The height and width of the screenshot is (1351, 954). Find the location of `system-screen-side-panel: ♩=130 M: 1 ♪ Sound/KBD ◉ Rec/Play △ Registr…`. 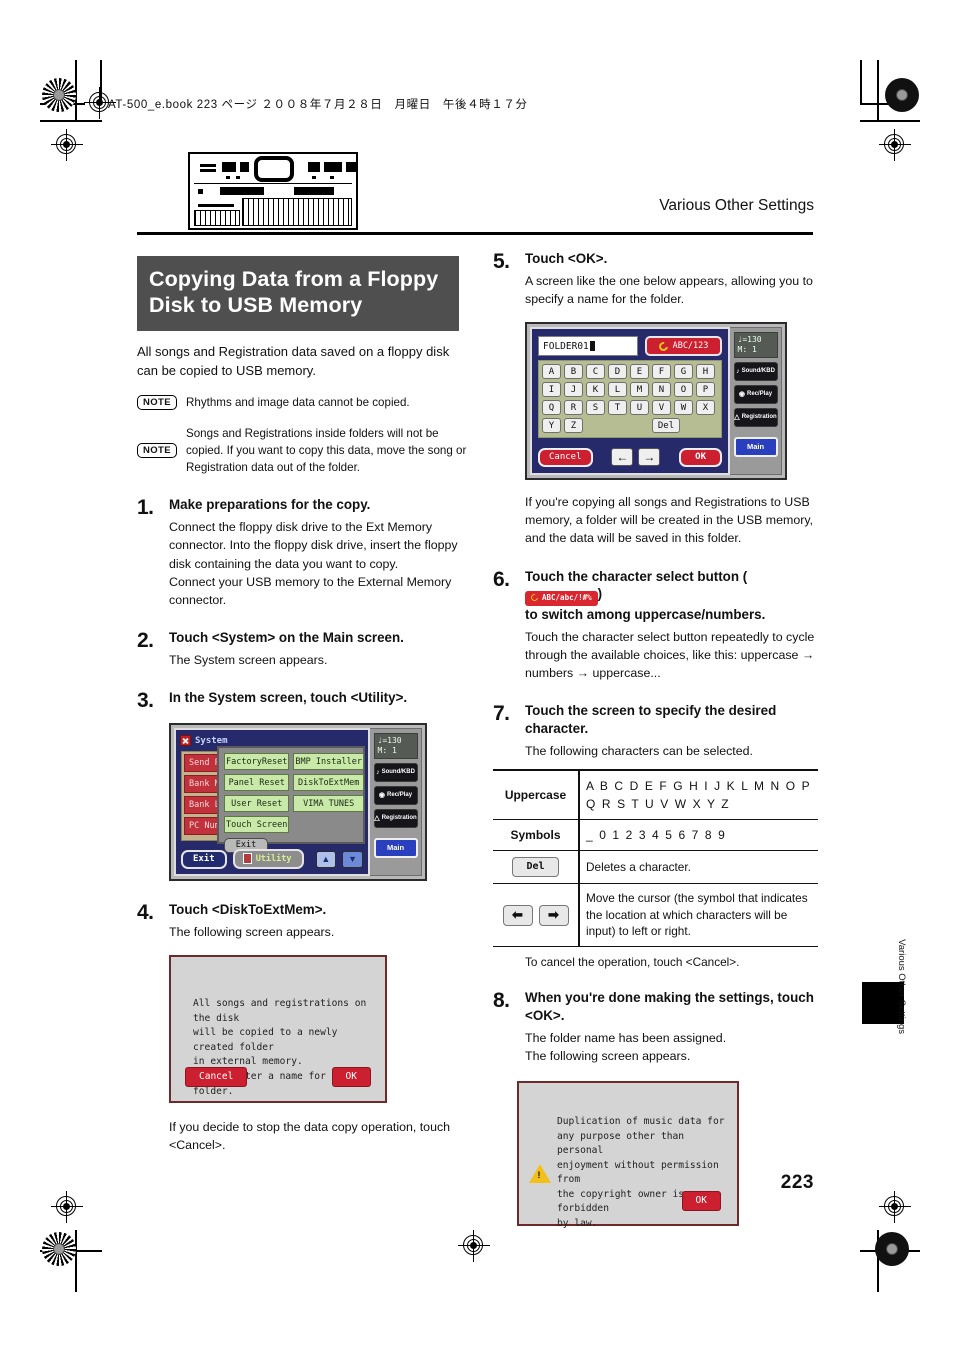

system-screen-side-panel: ♩=130 M: 1 ♪ Sound/KBD ◉ Rec/Play △ Registr… is located at coordinates (396, 802).